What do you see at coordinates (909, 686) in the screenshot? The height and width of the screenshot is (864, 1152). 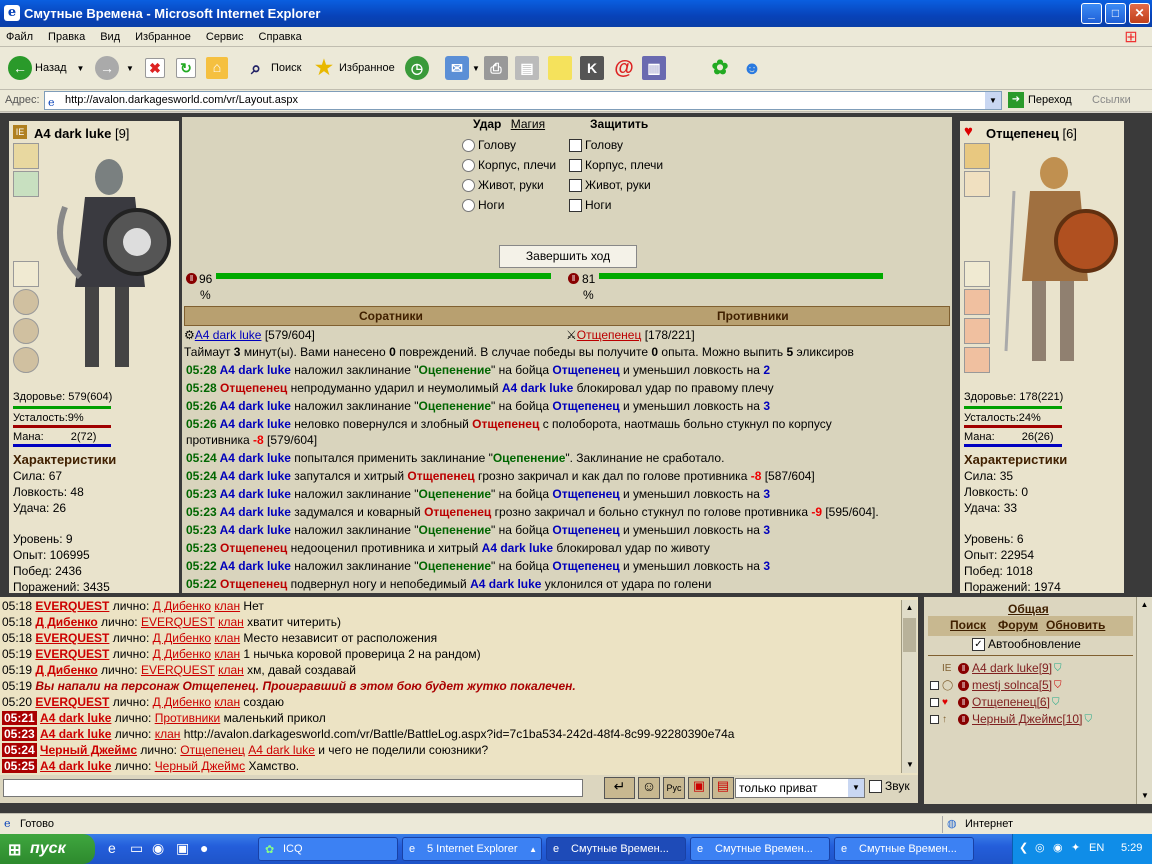 I see `chat-scrollbar: ▲ ▼` at bounding box center [909, 686].